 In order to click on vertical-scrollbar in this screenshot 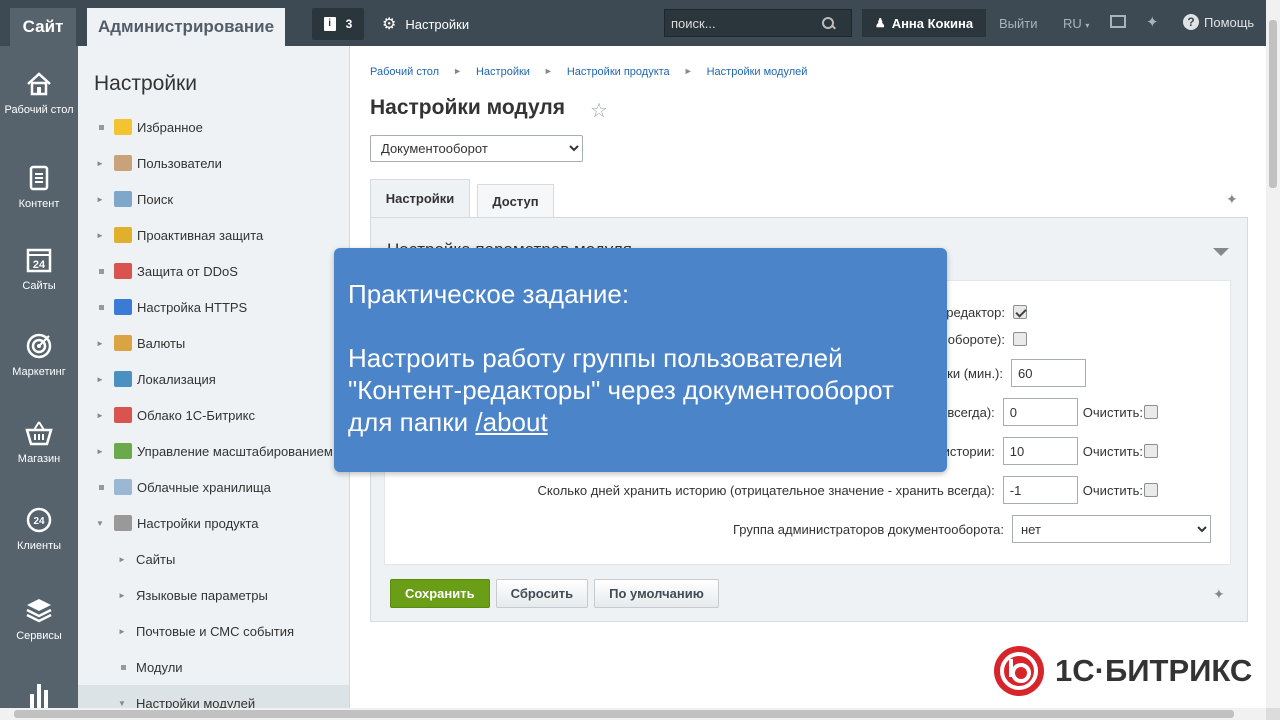, I will do `click(1273, 354)`.